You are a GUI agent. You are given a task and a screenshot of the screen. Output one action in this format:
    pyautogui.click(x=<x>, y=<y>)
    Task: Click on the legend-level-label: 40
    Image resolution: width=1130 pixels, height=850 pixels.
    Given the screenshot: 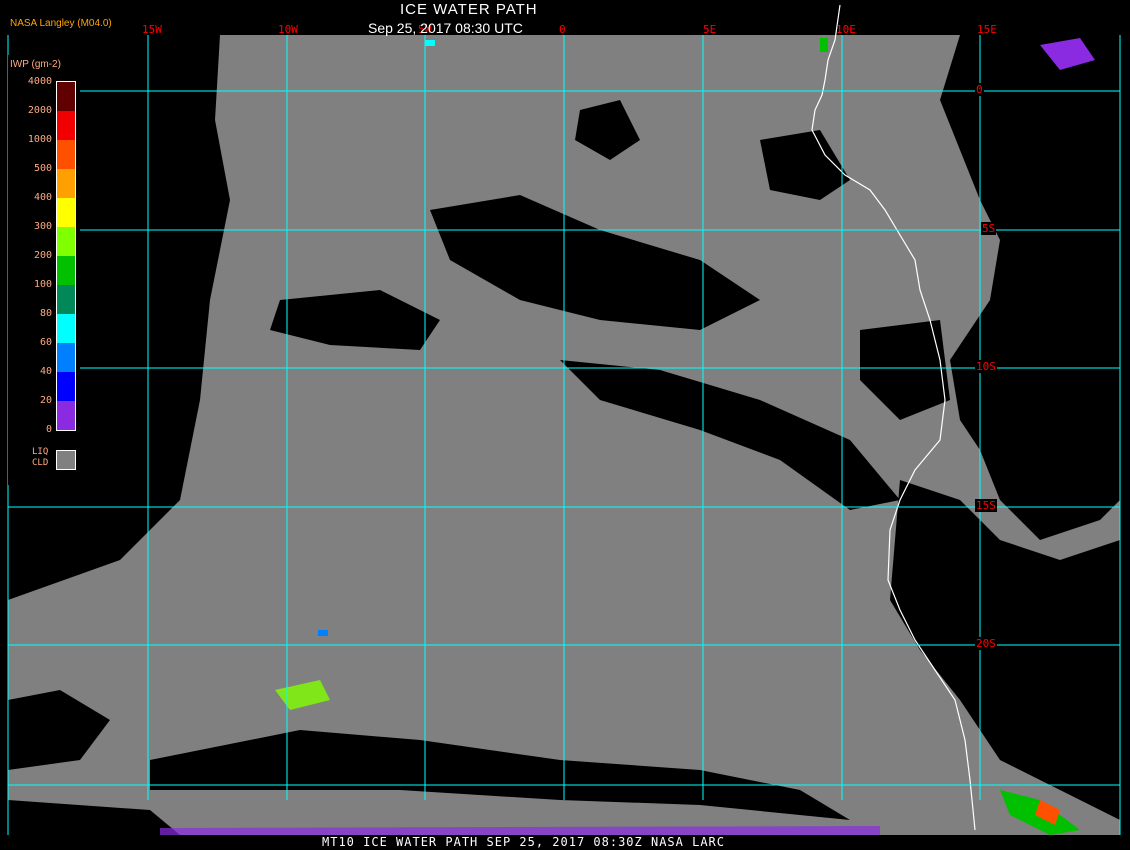 What is the action you would take?
    pyautogui.click(x=45, y=371)
    